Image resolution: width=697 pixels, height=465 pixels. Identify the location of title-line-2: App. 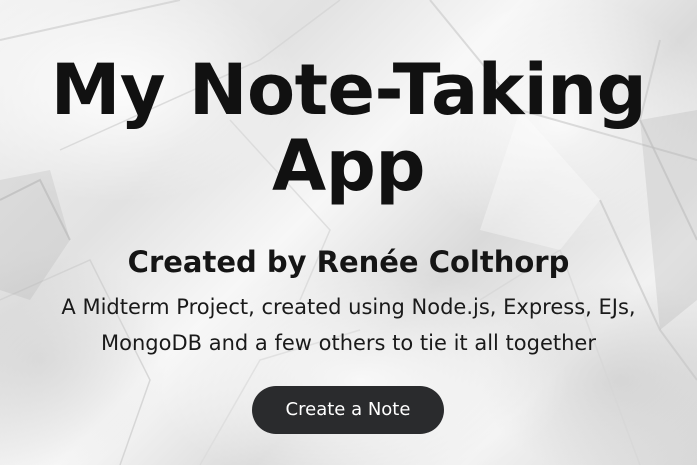
(348, 166).